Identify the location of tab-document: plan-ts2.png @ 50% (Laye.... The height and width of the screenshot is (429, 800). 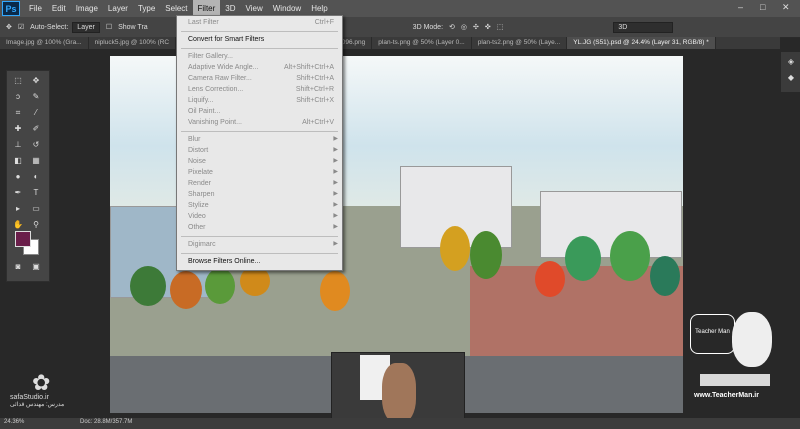
(520, 43).